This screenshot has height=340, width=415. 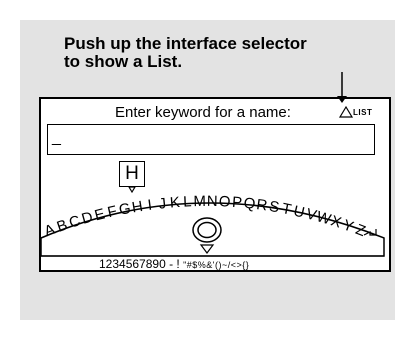 I want to click on arc-letter-p: P, so click(x=236, y=203).